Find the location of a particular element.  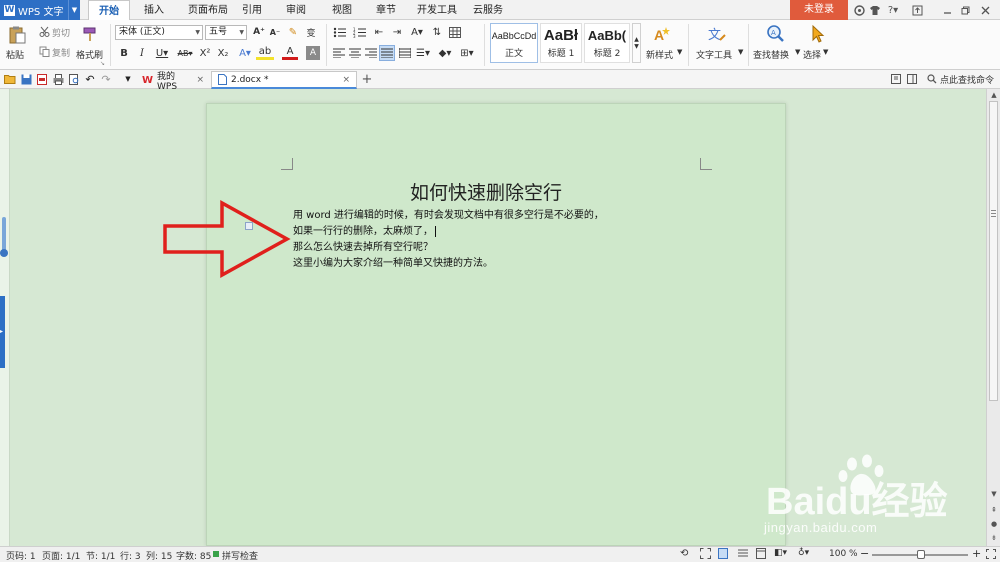

tab-my-wps: W 我的WPS × is located at coordinates (173, 81).